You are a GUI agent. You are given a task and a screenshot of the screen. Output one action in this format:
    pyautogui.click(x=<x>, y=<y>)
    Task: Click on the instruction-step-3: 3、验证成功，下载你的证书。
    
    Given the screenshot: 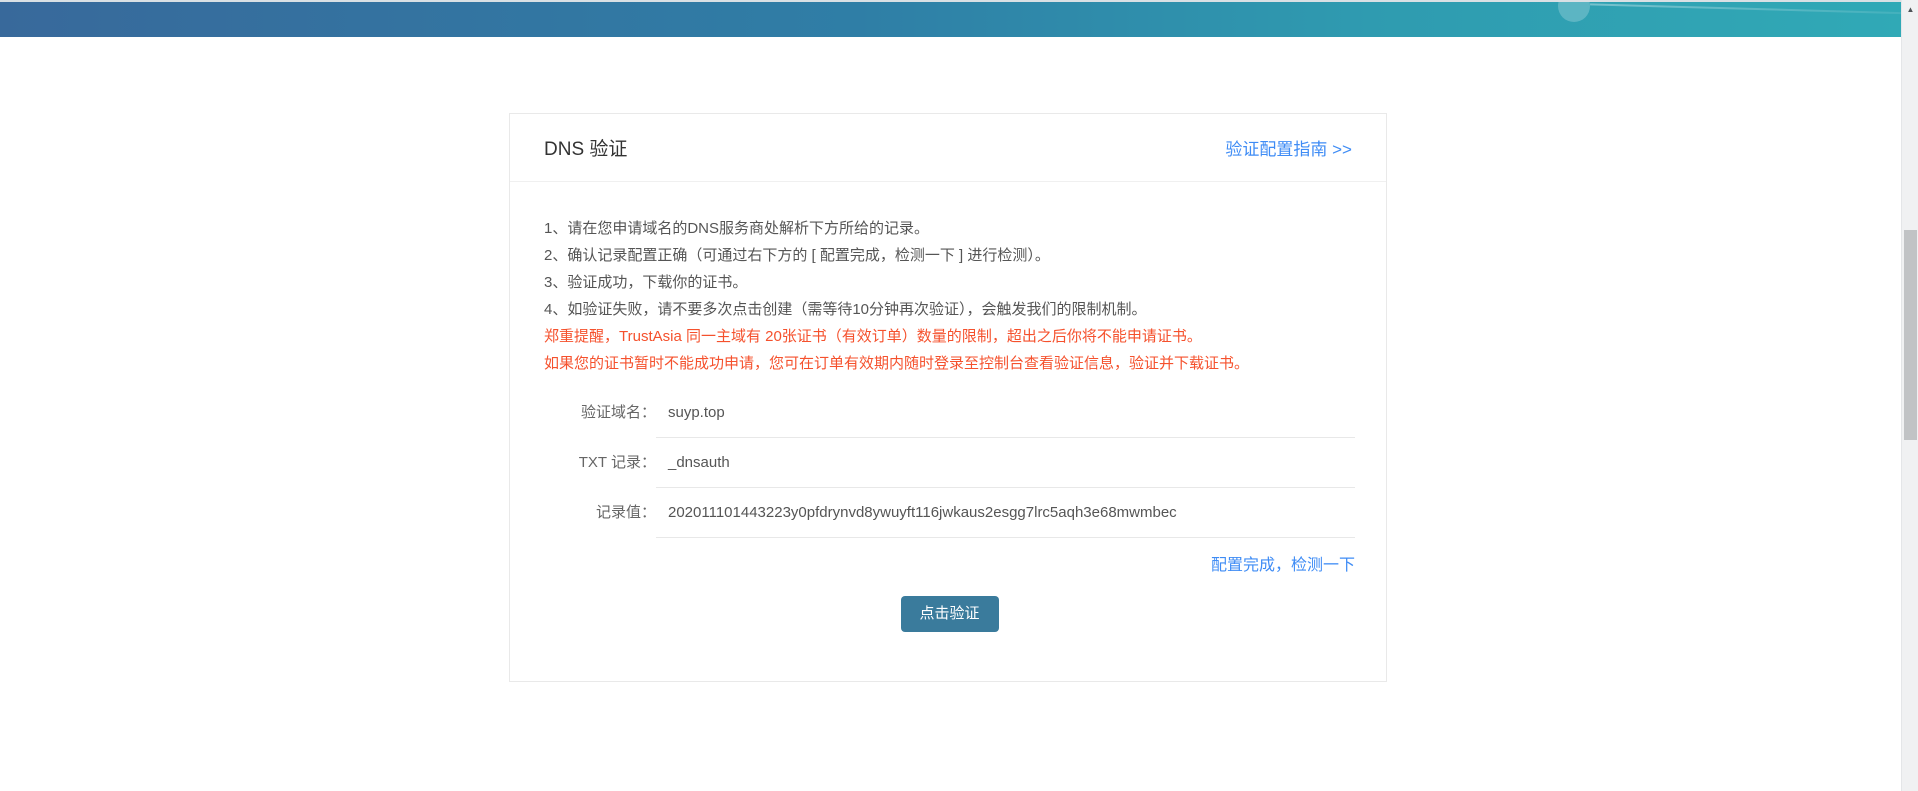 What is the action you would take?
    pyautogui.click(x=646, y=282)
    